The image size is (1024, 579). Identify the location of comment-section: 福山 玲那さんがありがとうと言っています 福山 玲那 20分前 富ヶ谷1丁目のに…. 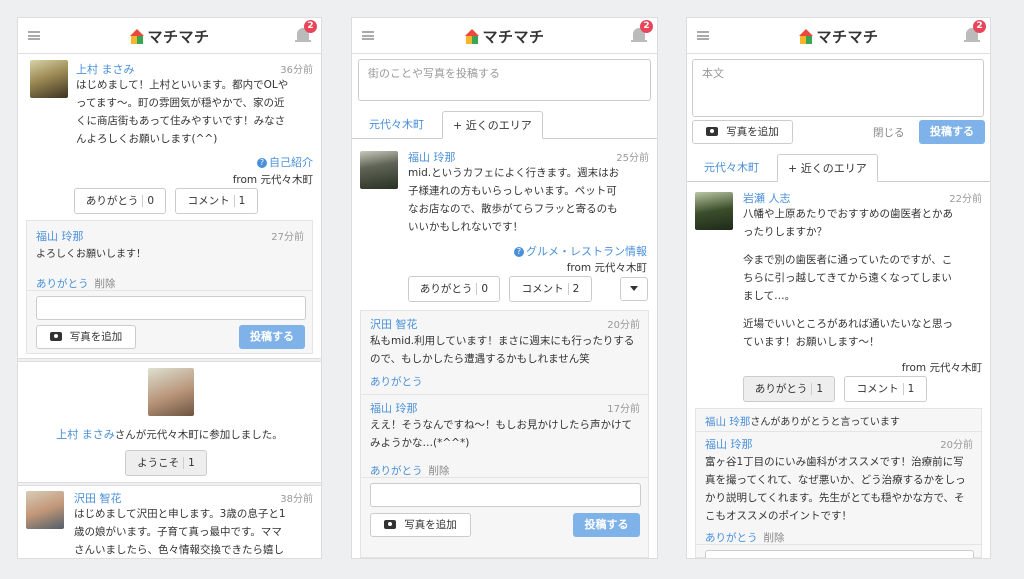
(838, 483).